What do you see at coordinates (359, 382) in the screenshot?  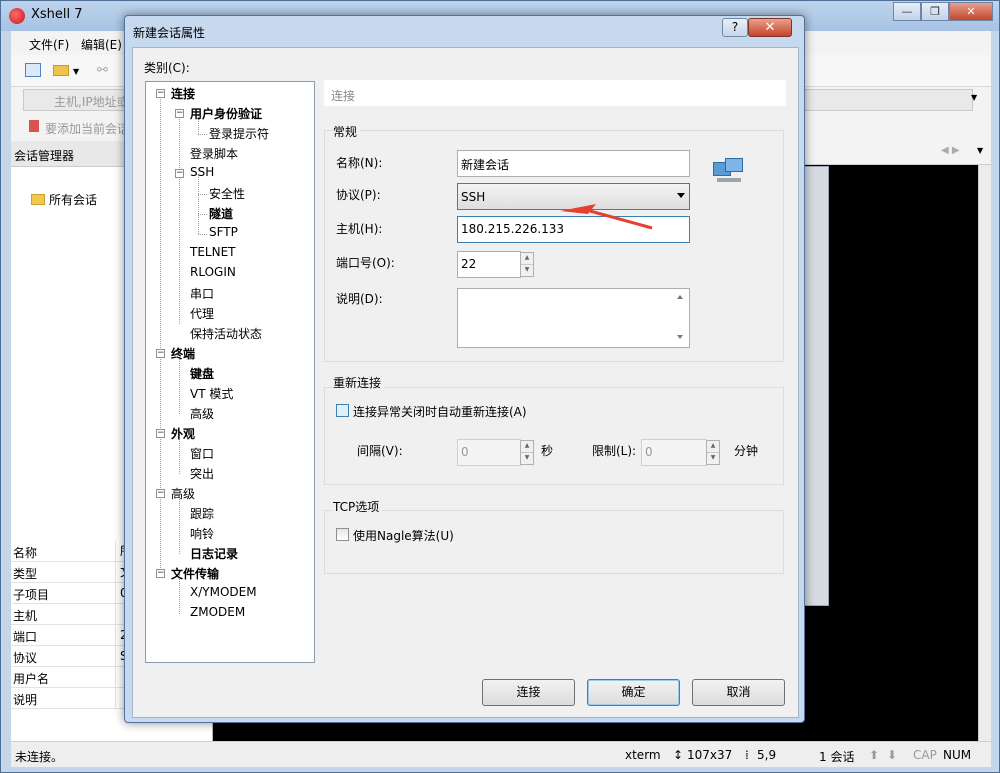 I see `reconnect-legend: 重新连接` at bounding box center [359, 382].